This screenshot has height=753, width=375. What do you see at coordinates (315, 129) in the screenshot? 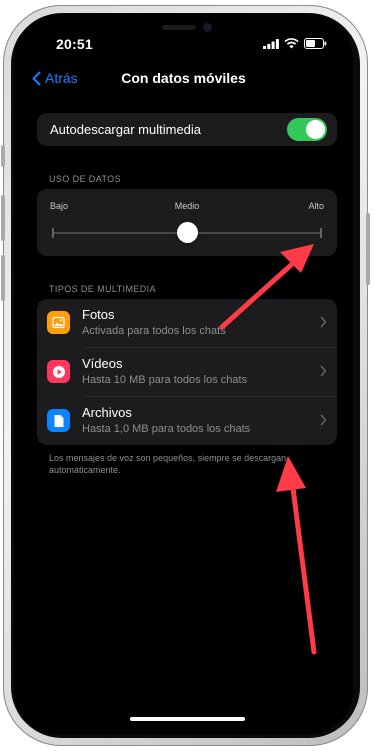
I see `toggle-knob` at bounding box center [315, 129].